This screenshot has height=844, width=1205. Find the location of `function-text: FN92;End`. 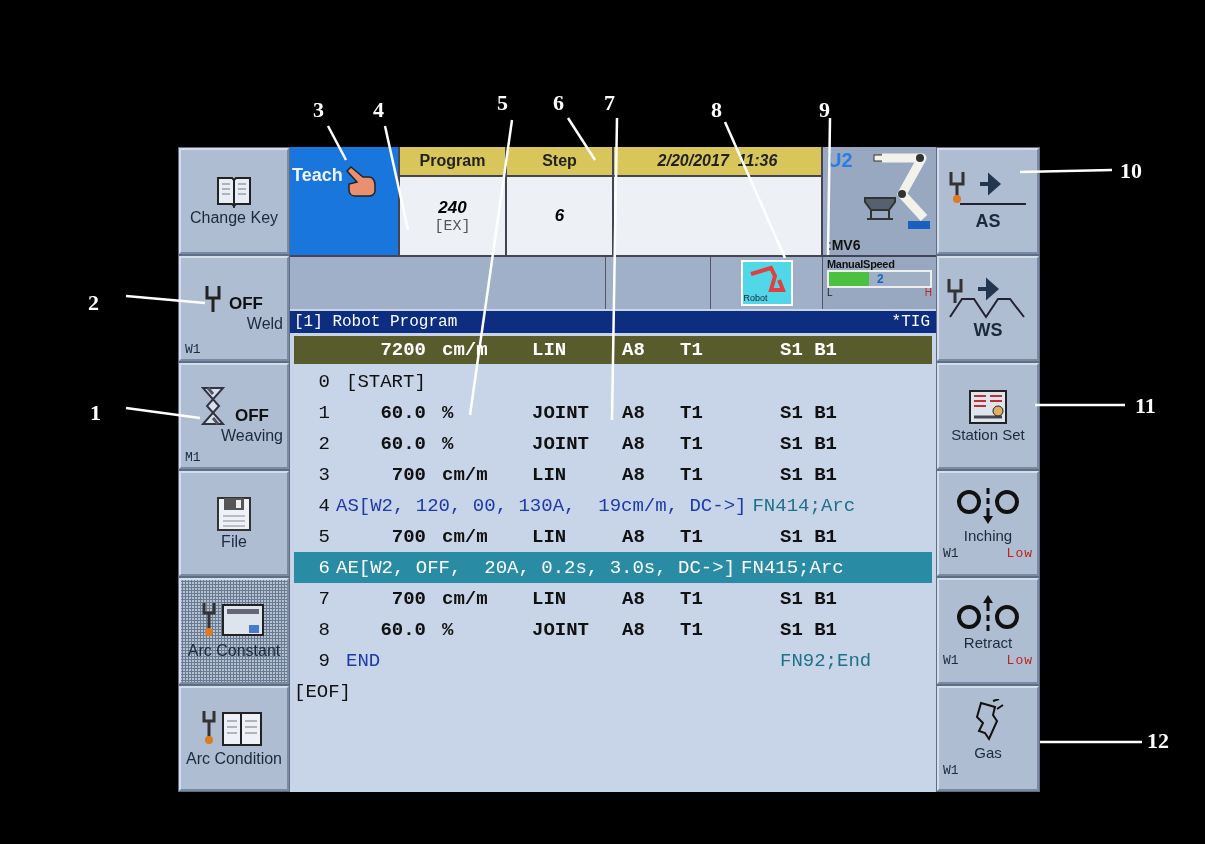

function-text: FN92;End is located at coordinates (826, 660).